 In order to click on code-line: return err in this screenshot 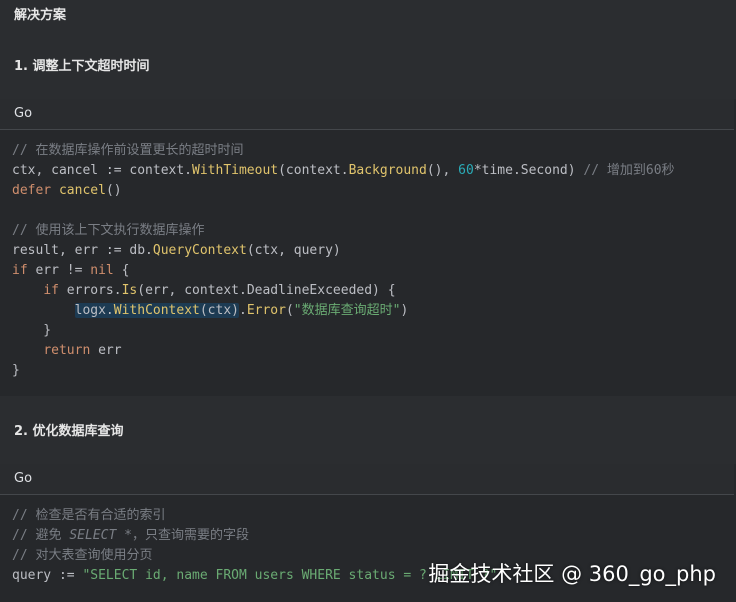, I will do `click(82, 350)`.